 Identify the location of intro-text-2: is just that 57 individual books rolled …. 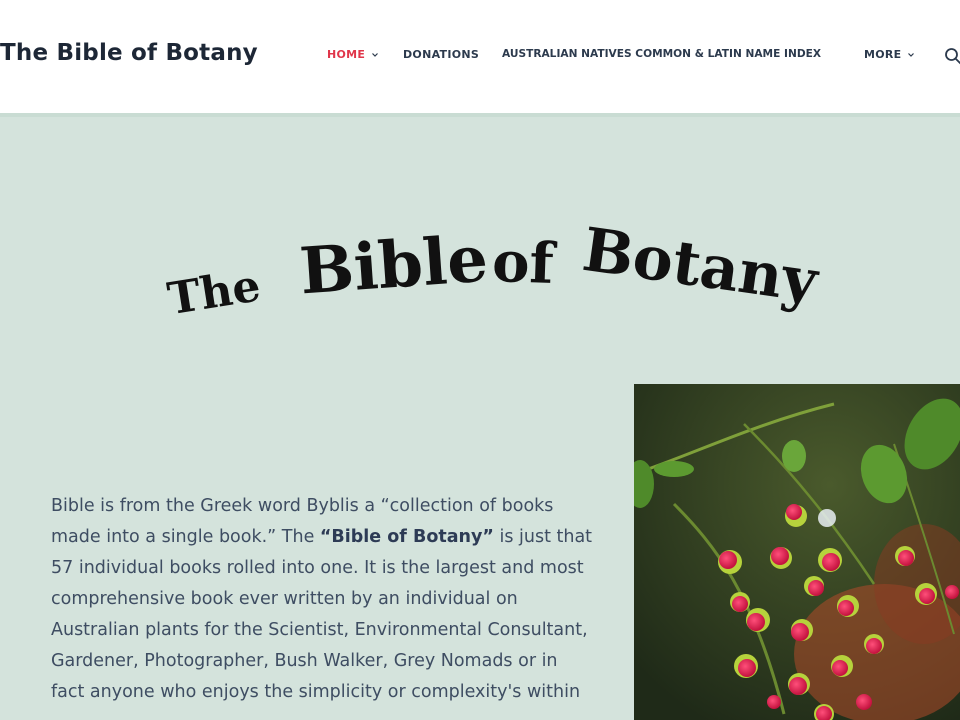
(322, 614).